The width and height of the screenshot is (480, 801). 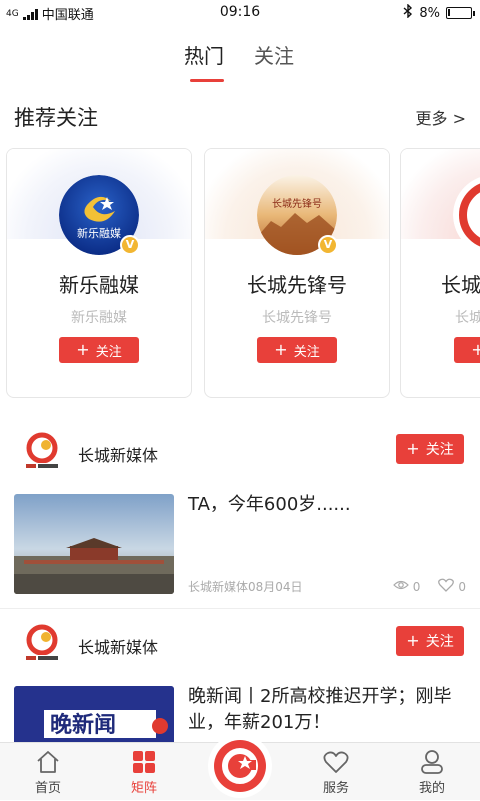 I want to click on recommend-card: 长城 长城 + 关注, so click(x=440, y=273).